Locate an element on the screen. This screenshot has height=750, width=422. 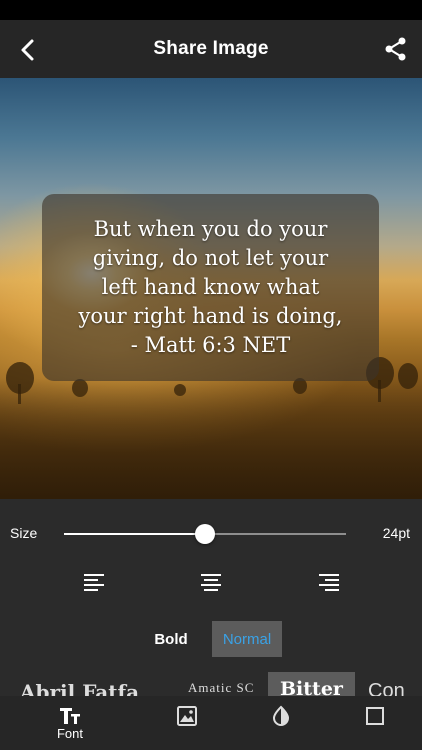
align-center-icon is located at coordinates (211, 582).